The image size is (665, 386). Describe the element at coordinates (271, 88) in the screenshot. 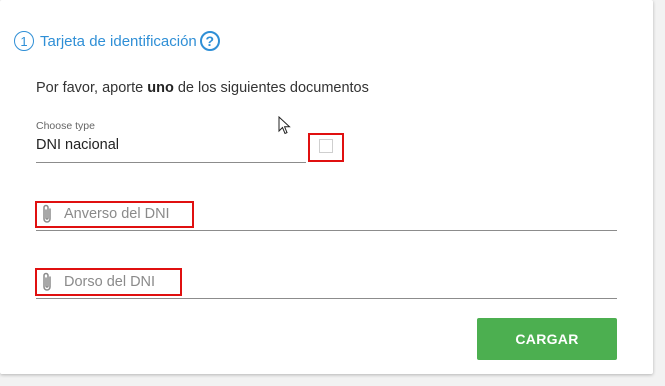

I see `instructions-suffix: de los siguientes documentos` at that location.